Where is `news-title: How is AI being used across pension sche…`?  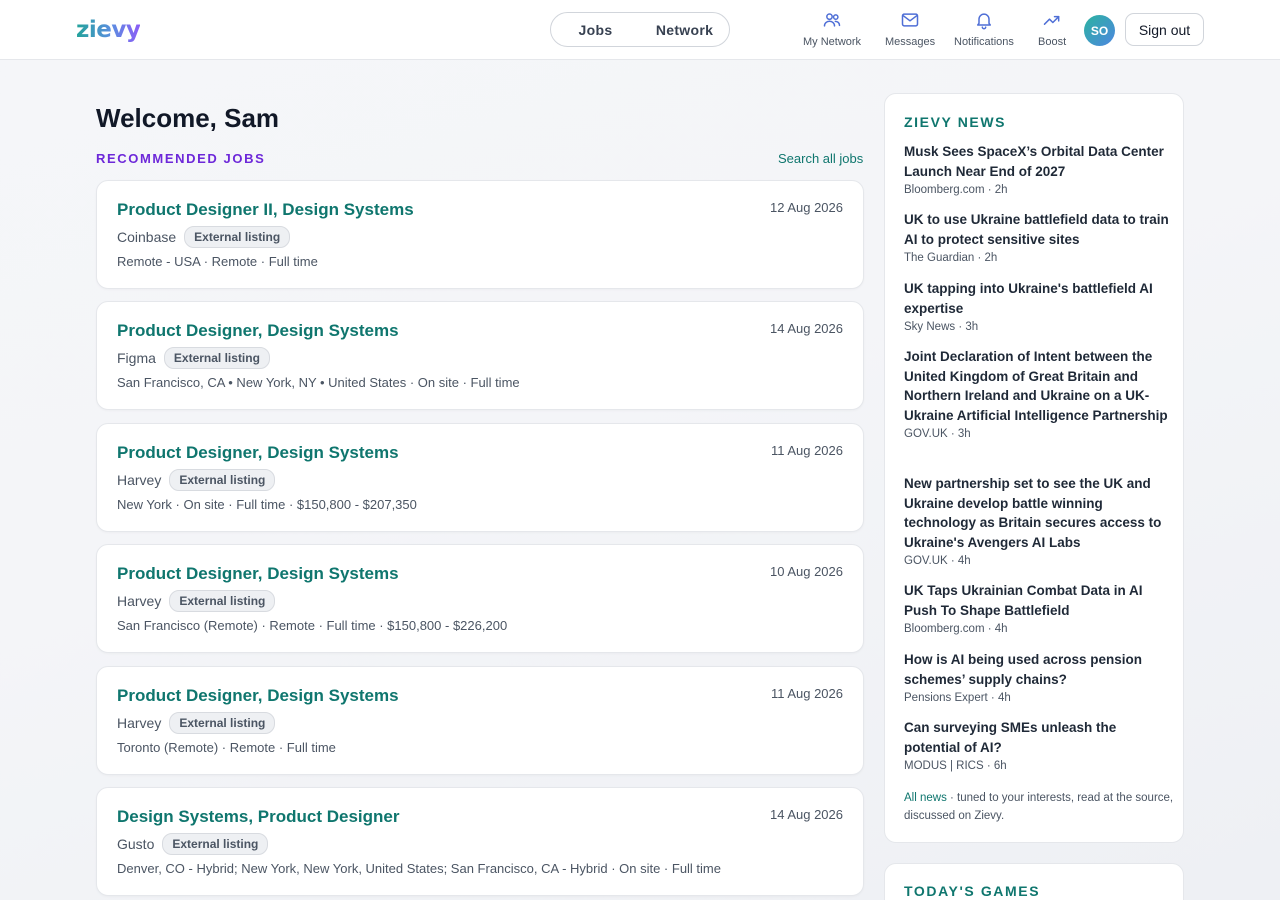
news-title: How is AI being used across pension sche… is located at coordinates (1037, 669).